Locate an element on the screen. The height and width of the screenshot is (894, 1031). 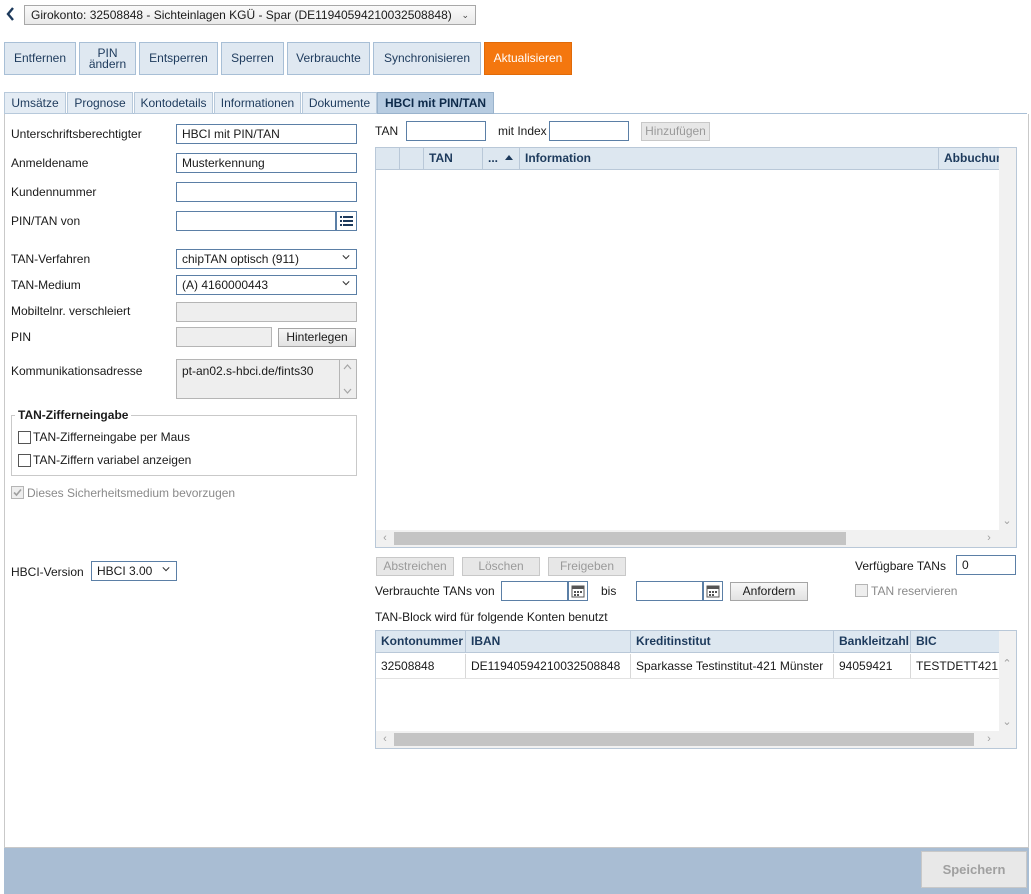
konten-col-kontonummer: Kontonummer is located at coordinates (421, 641).